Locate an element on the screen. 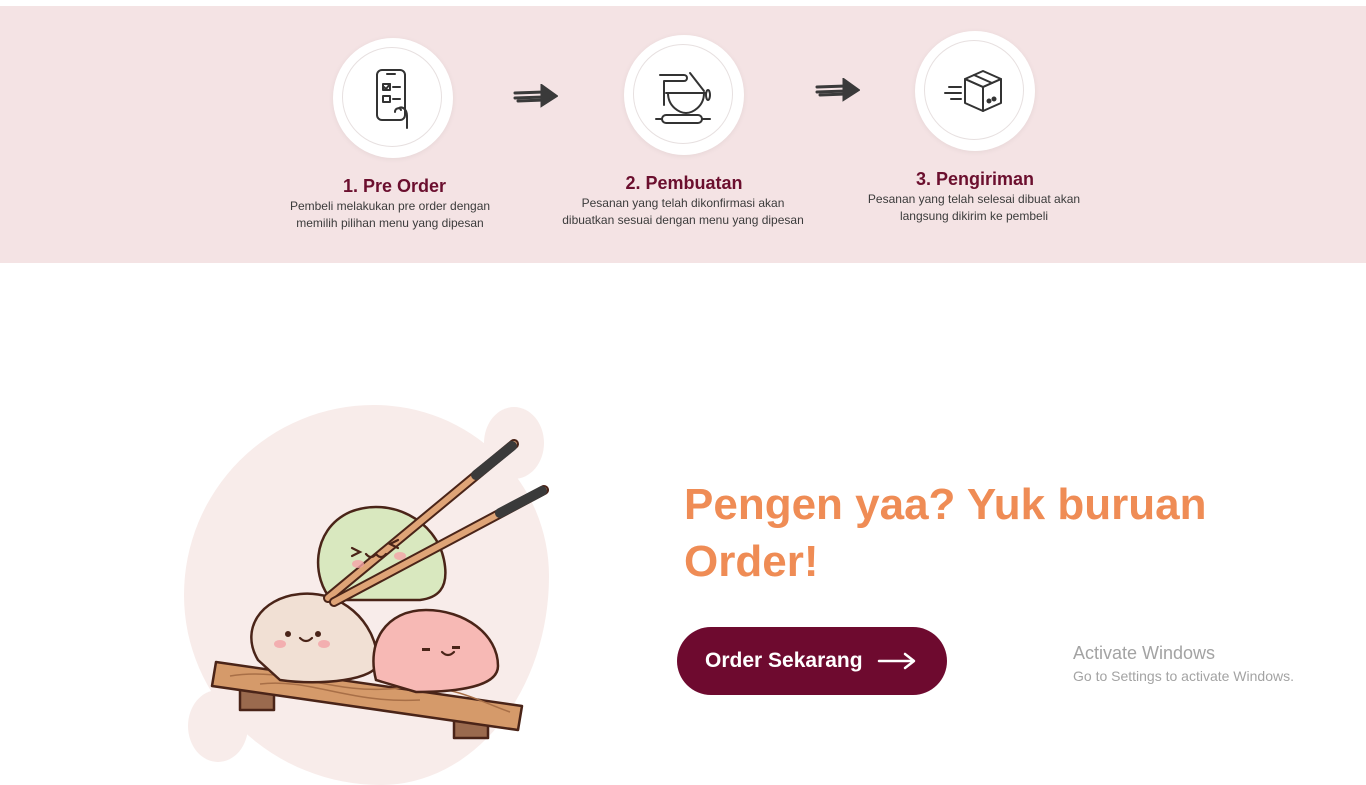 This screenshot has width=1366, height=785. step-2-icon-circle is located at coordinates (684, 95).